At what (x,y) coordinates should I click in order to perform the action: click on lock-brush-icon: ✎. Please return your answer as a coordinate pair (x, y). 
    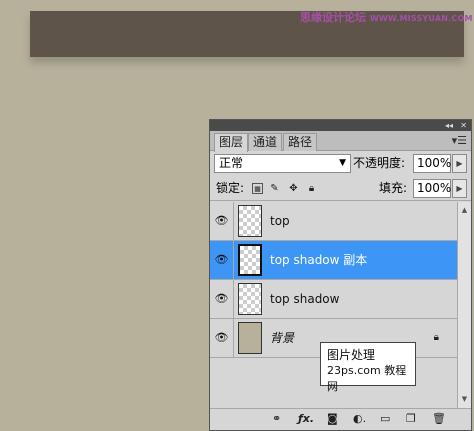
    Looking at the image, I should click on (274, 188).